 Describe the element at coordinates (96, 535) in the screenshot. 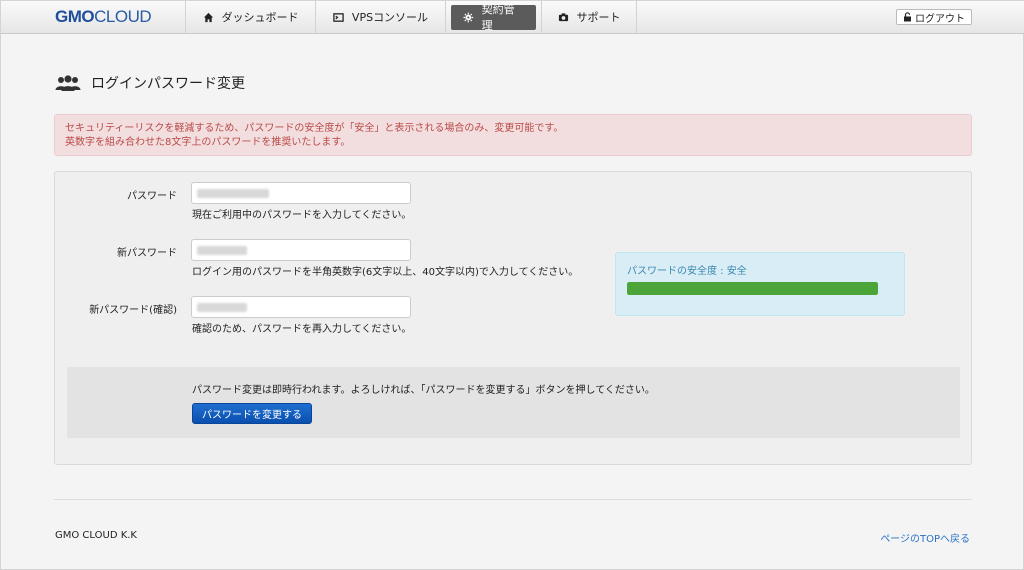

I see `footer-company: GMO CLOUD K.K` at that location.